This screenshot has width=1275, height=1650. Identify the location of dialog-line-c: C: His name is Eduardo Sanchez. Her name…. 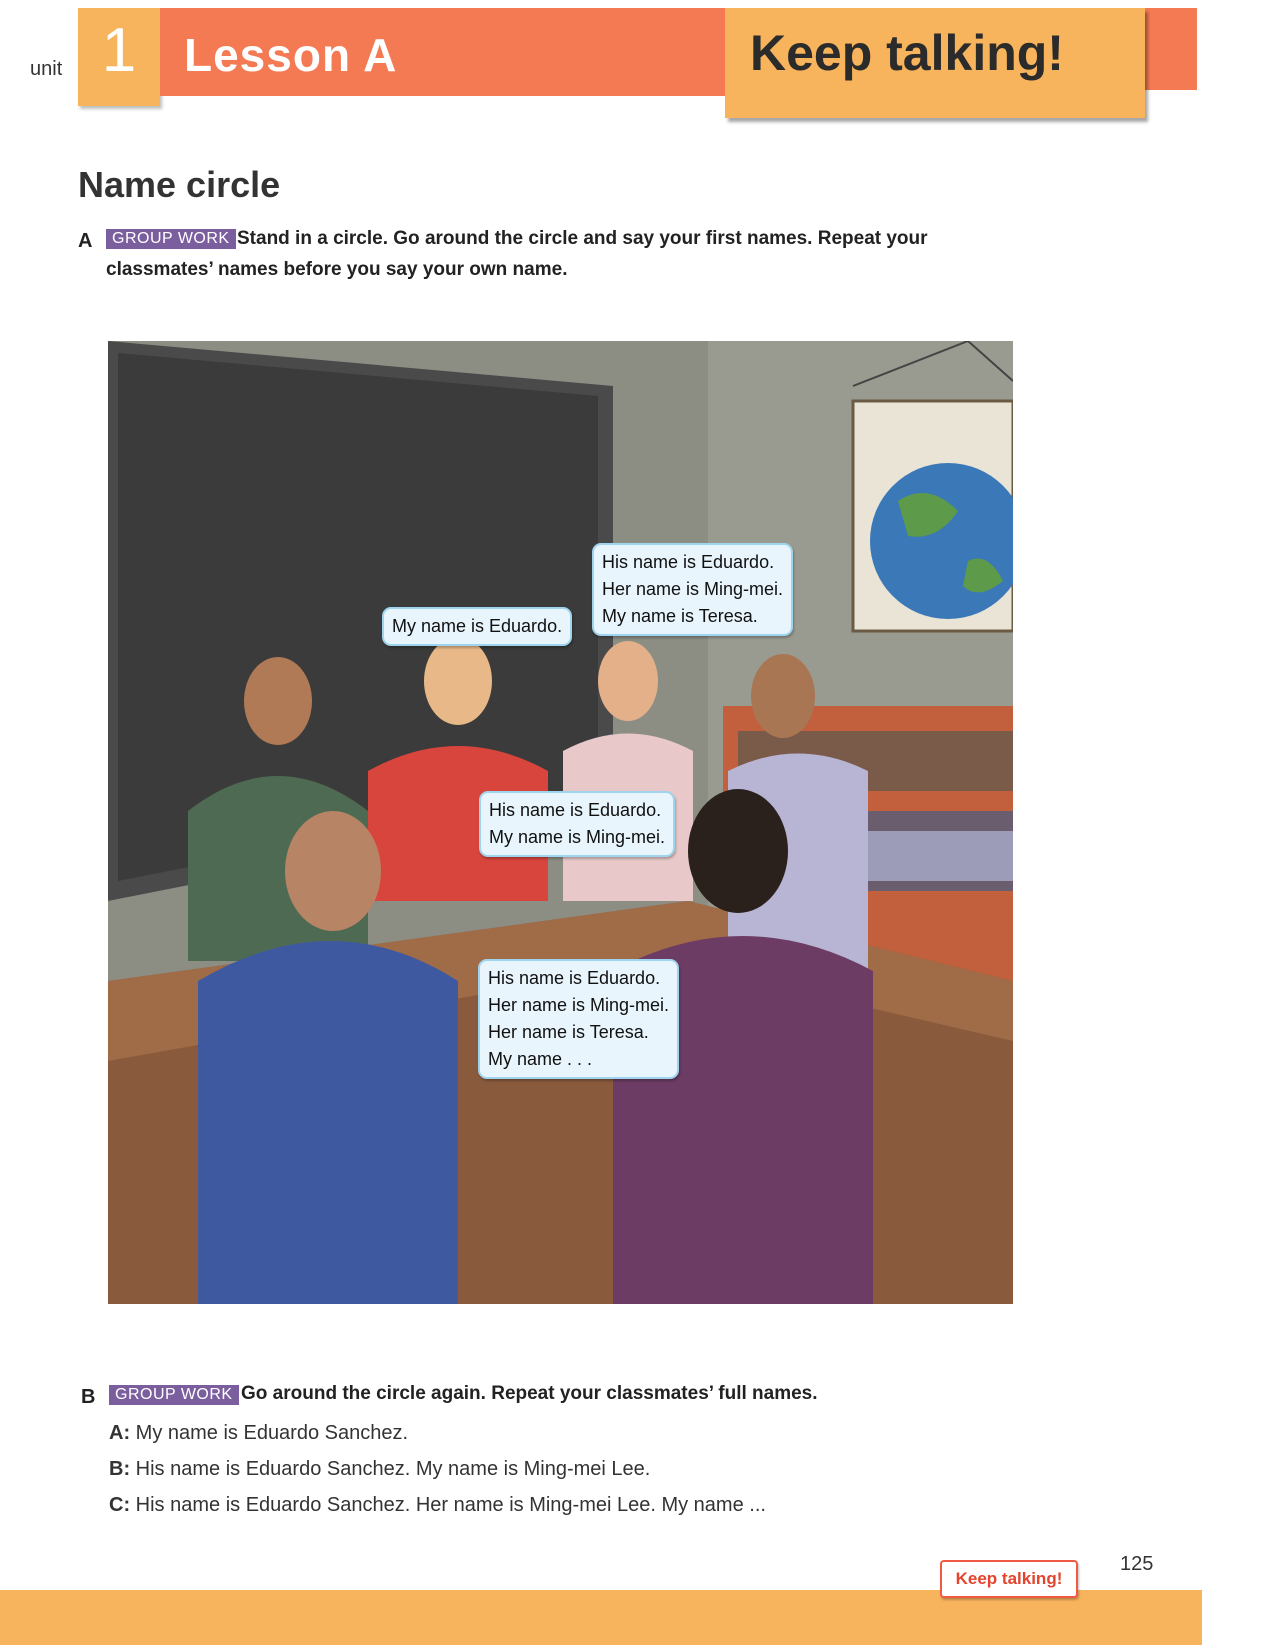
(437, 1505).